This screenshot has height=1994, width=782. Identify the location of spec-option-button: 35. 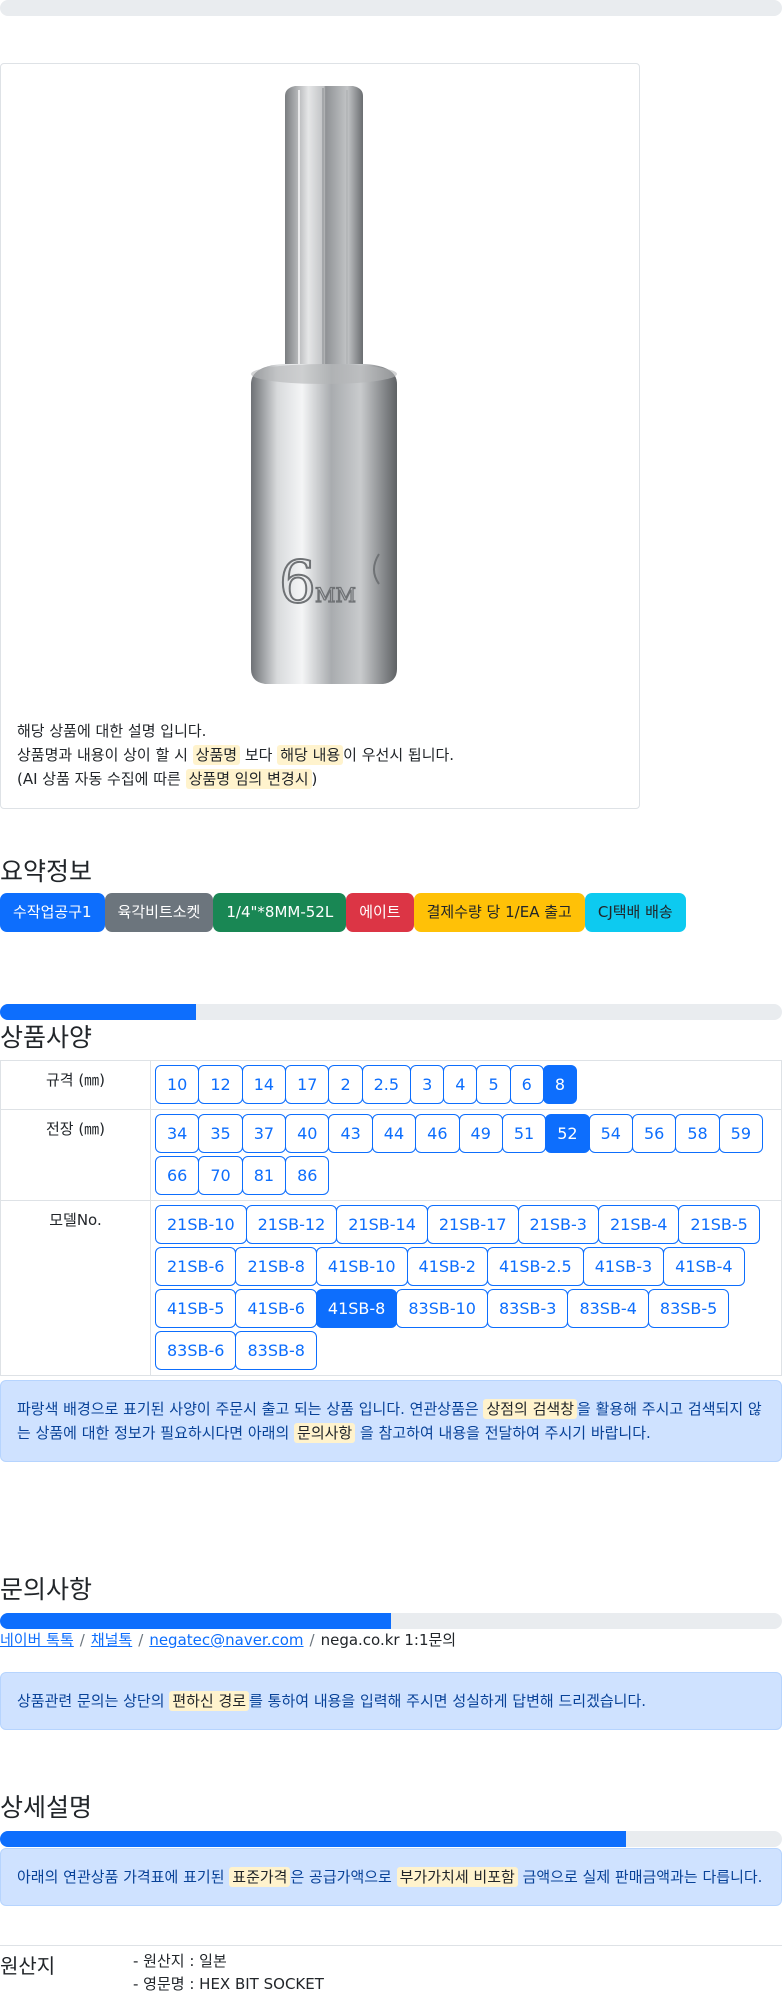
(220, 1133).